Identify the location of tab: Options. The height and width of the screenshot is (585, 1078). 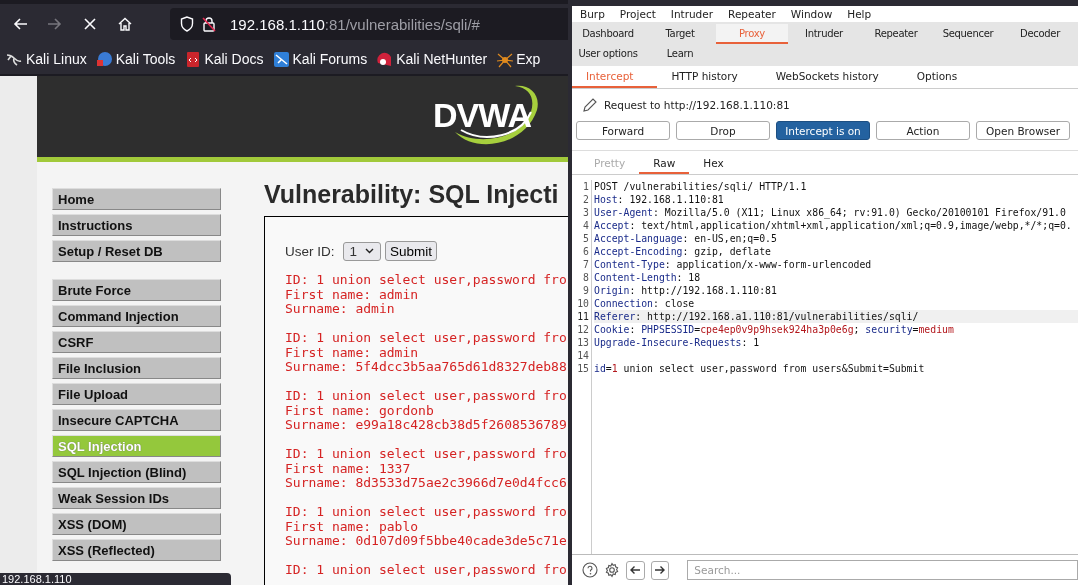
(942, 77).